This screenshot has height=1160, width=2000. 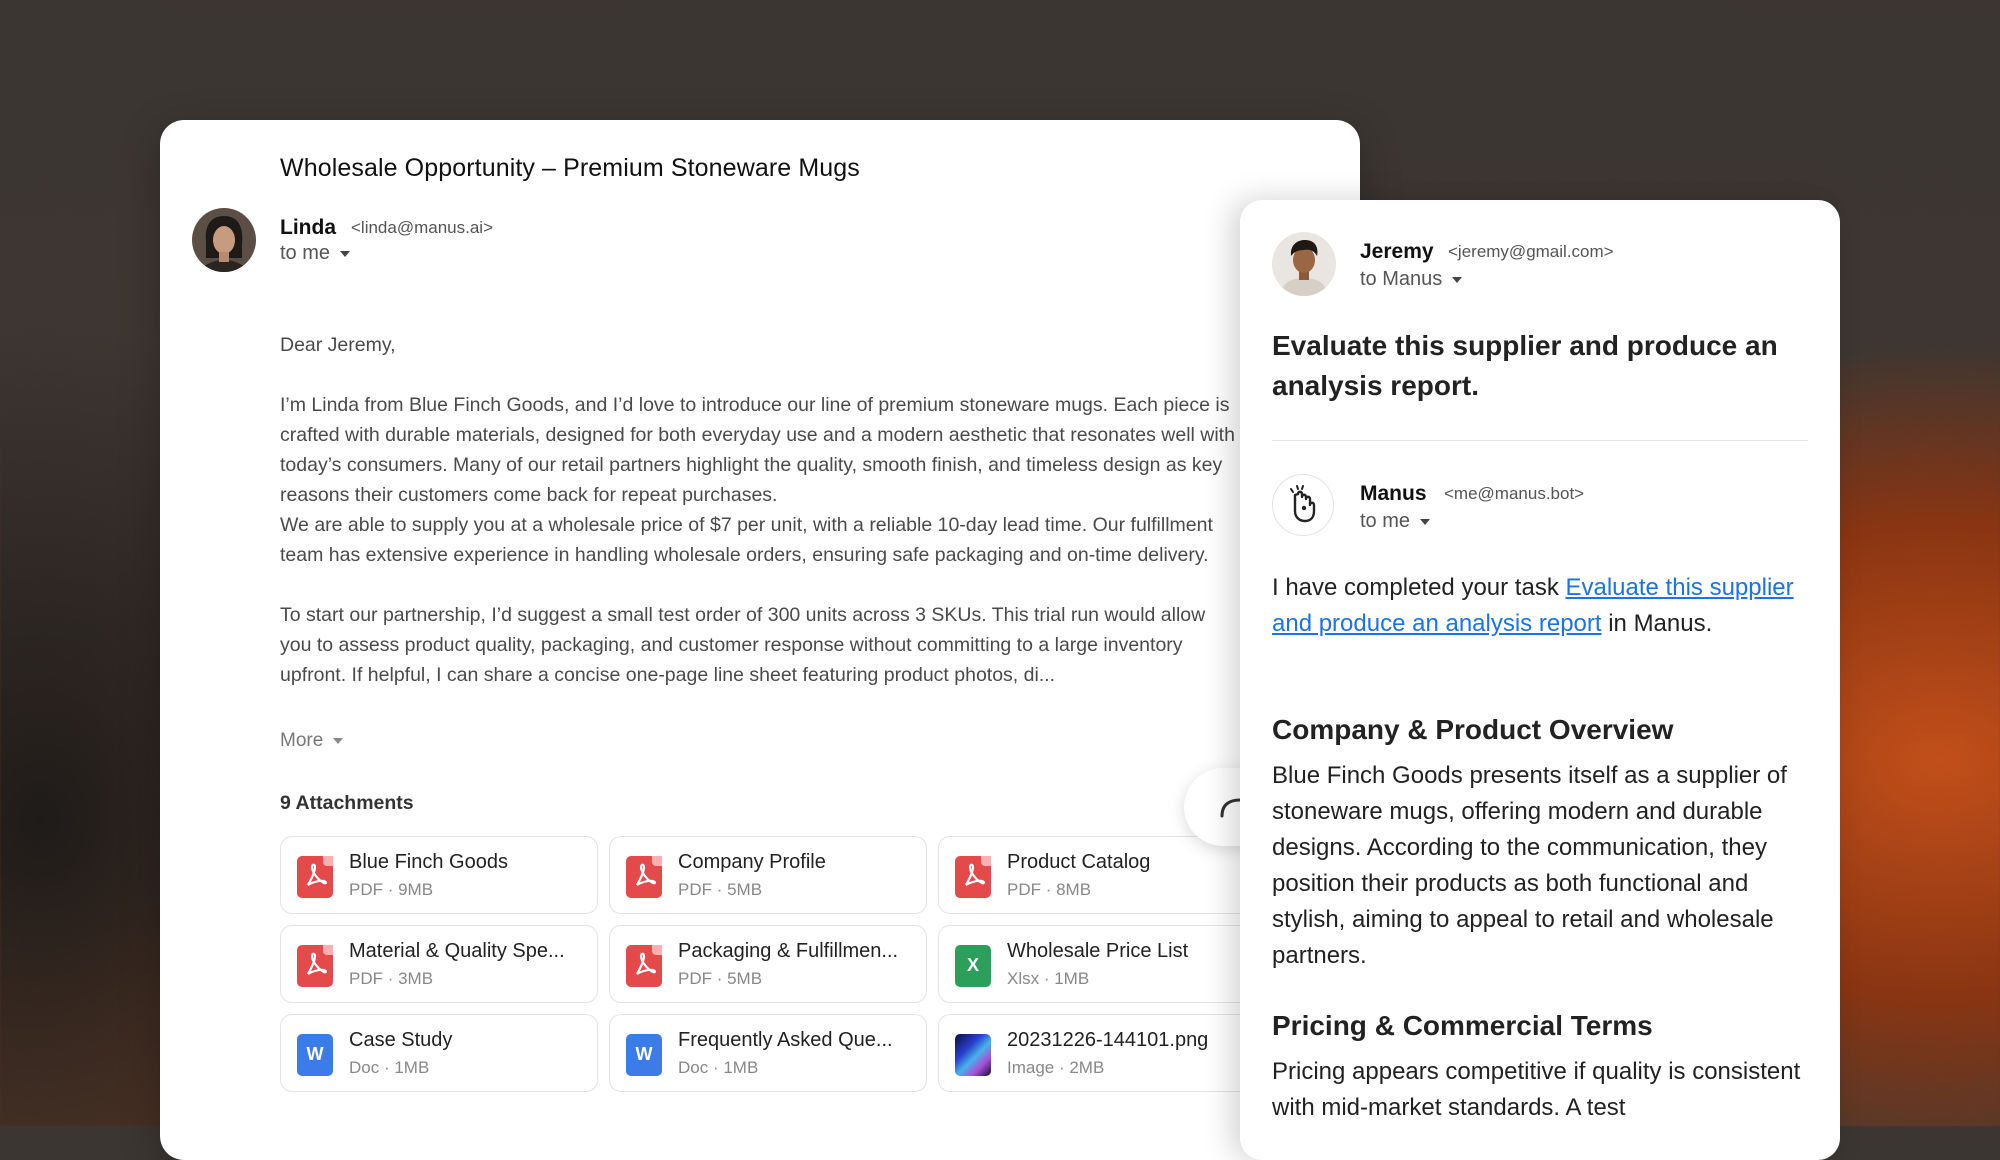 I want to click on manus-avatar, so click(x=1303, y=505).